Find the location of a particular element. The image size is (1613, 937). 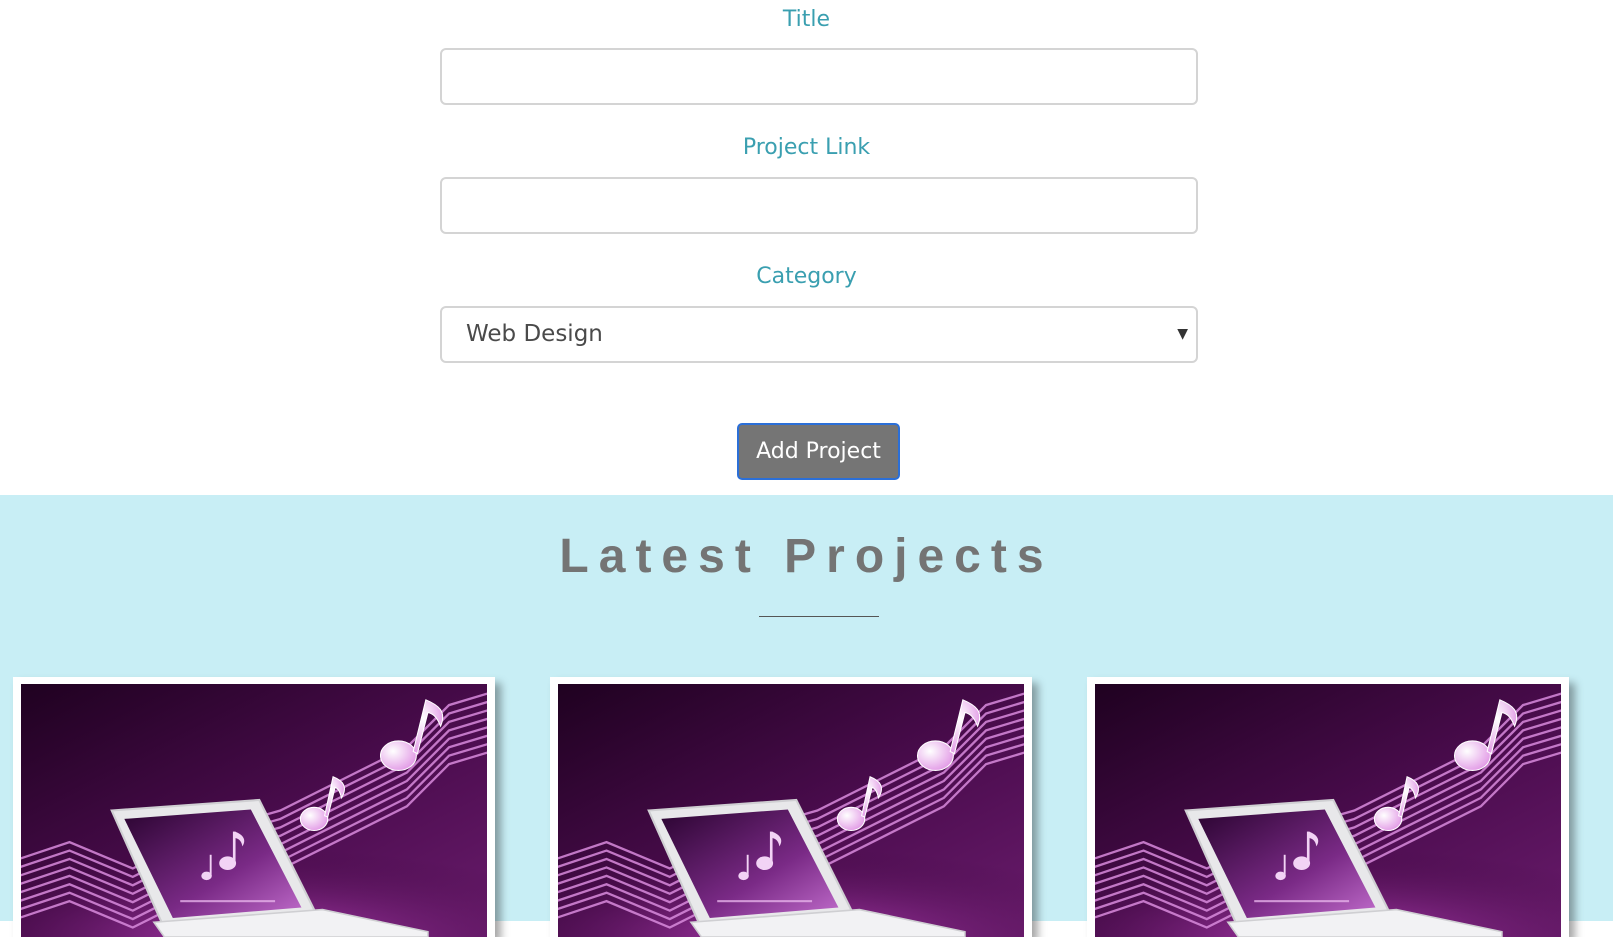

chevron-down-icon: ▼ is located at coordinates (1182, 334).